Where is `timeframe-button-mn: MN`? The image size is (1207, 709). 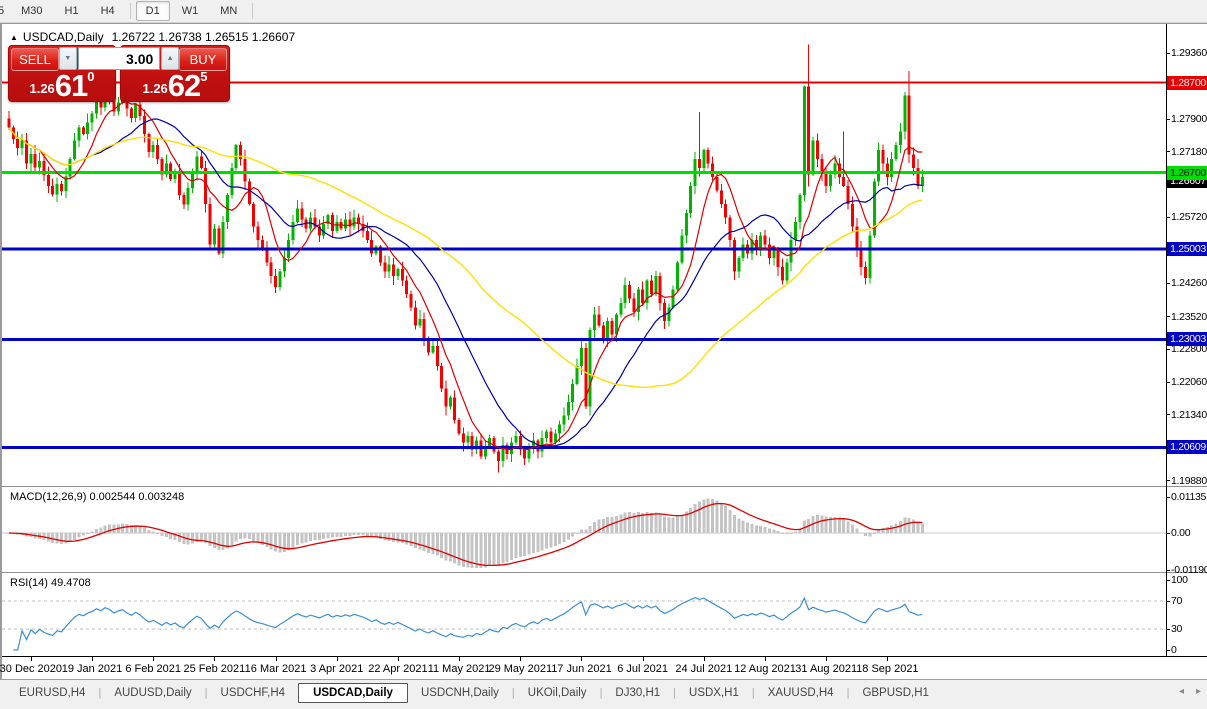
timeframe-button-mn: MN is located at coordinates (228, 11).